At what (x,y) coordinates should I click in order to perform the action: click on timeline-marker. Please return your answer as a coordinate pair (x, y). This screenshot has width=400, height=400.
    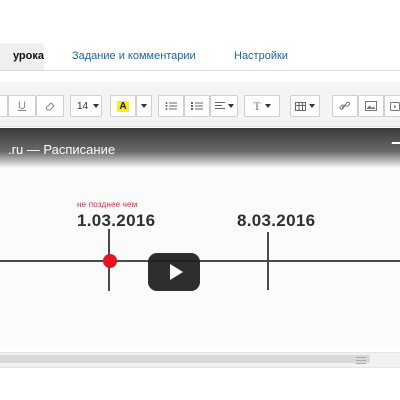
    Looking at the image, I should click on (110, 261).